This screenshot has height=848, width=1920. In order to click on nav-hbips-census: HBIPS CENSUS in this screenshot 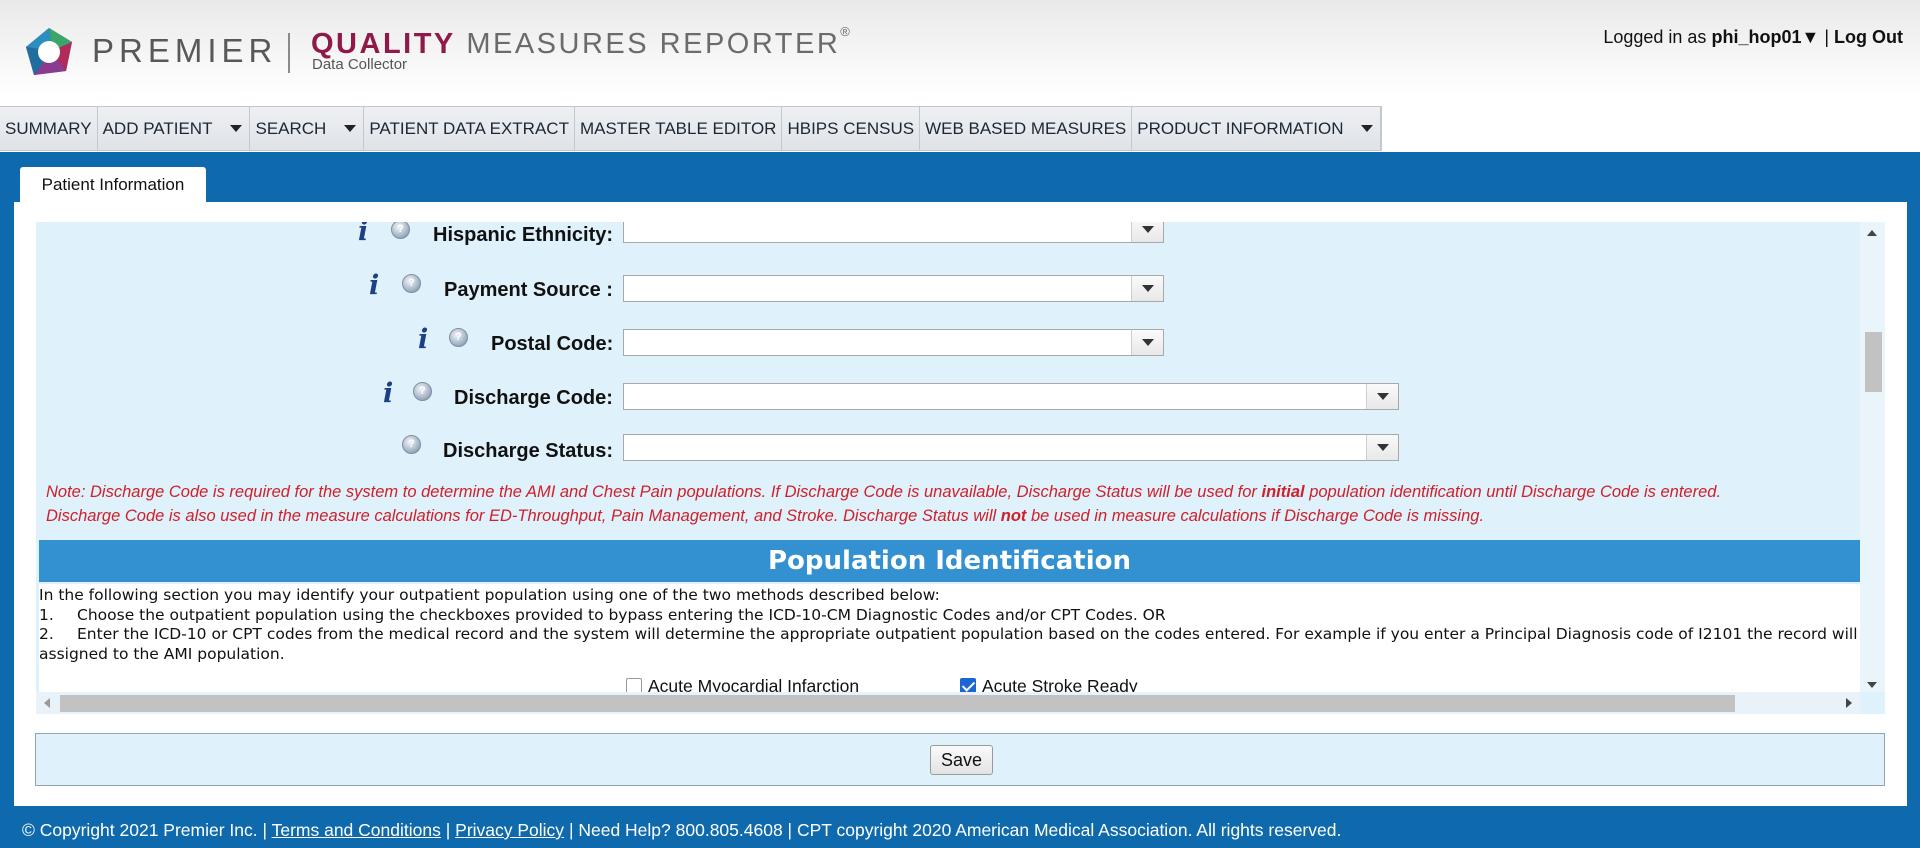, I will do `click(851, 128)`.